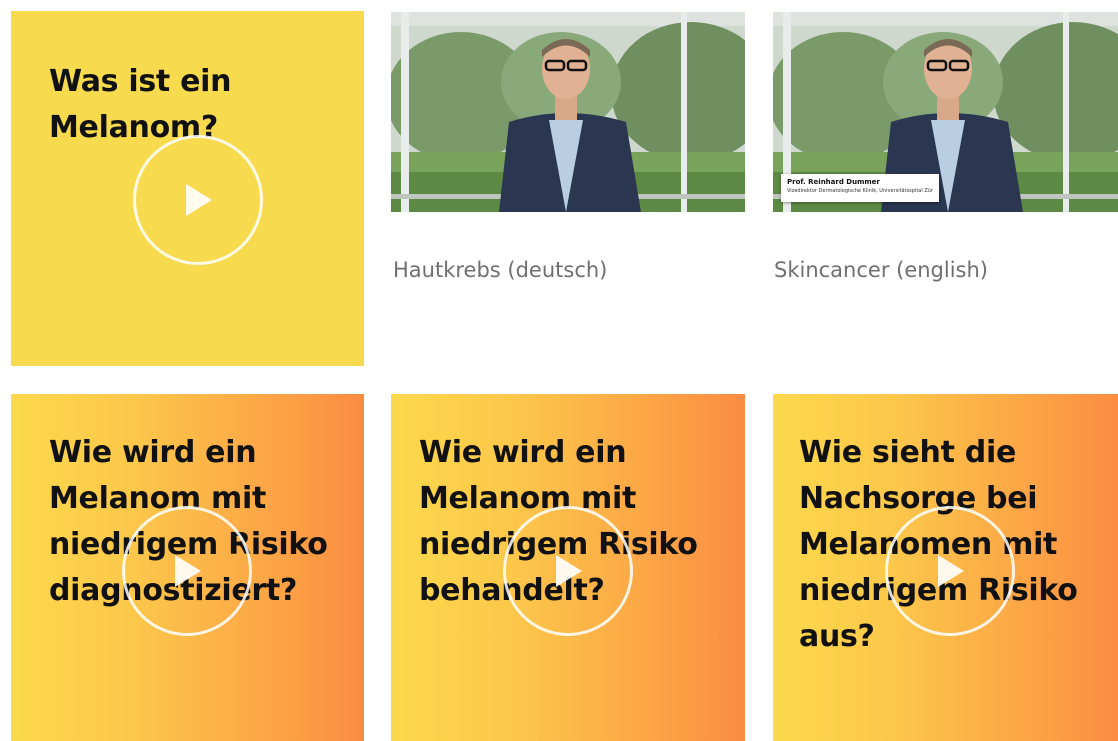 The image size is (1118, 741). I want to click on speaker-name: Prof. Reinhard Dummer, so click(833, 182).